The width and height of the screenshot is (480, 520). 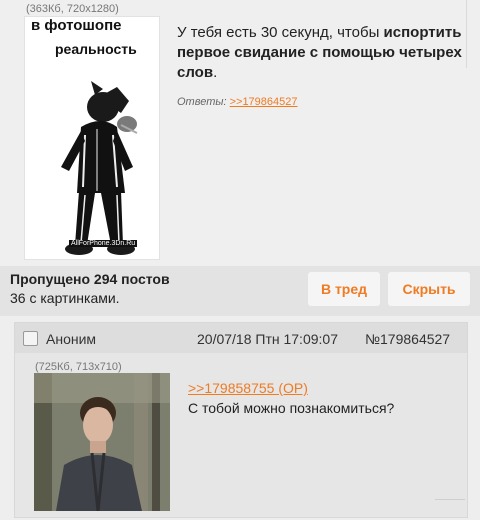 What do you see at coordinates (72, 9) in the screenshot?
I see `op-file-info: (363Кб, 720x1280)` at bounding box center [72, 9].